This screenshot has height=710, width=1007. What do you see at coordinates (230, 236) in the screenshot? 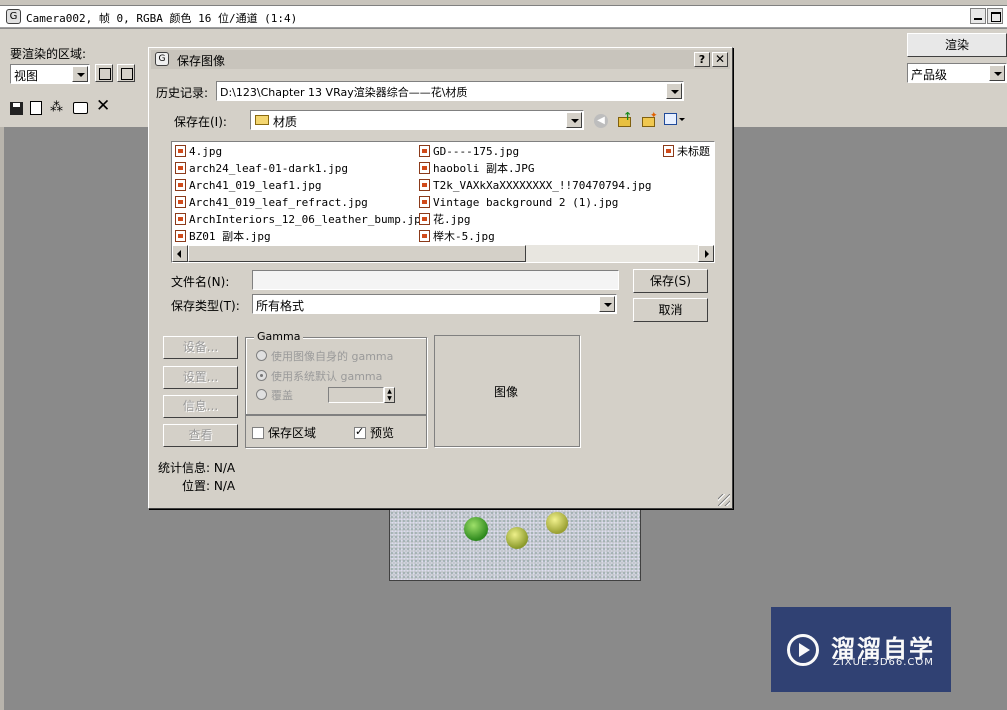
I see `file-name: BZ01 副本.jpg` at bounding box center [230, 236].